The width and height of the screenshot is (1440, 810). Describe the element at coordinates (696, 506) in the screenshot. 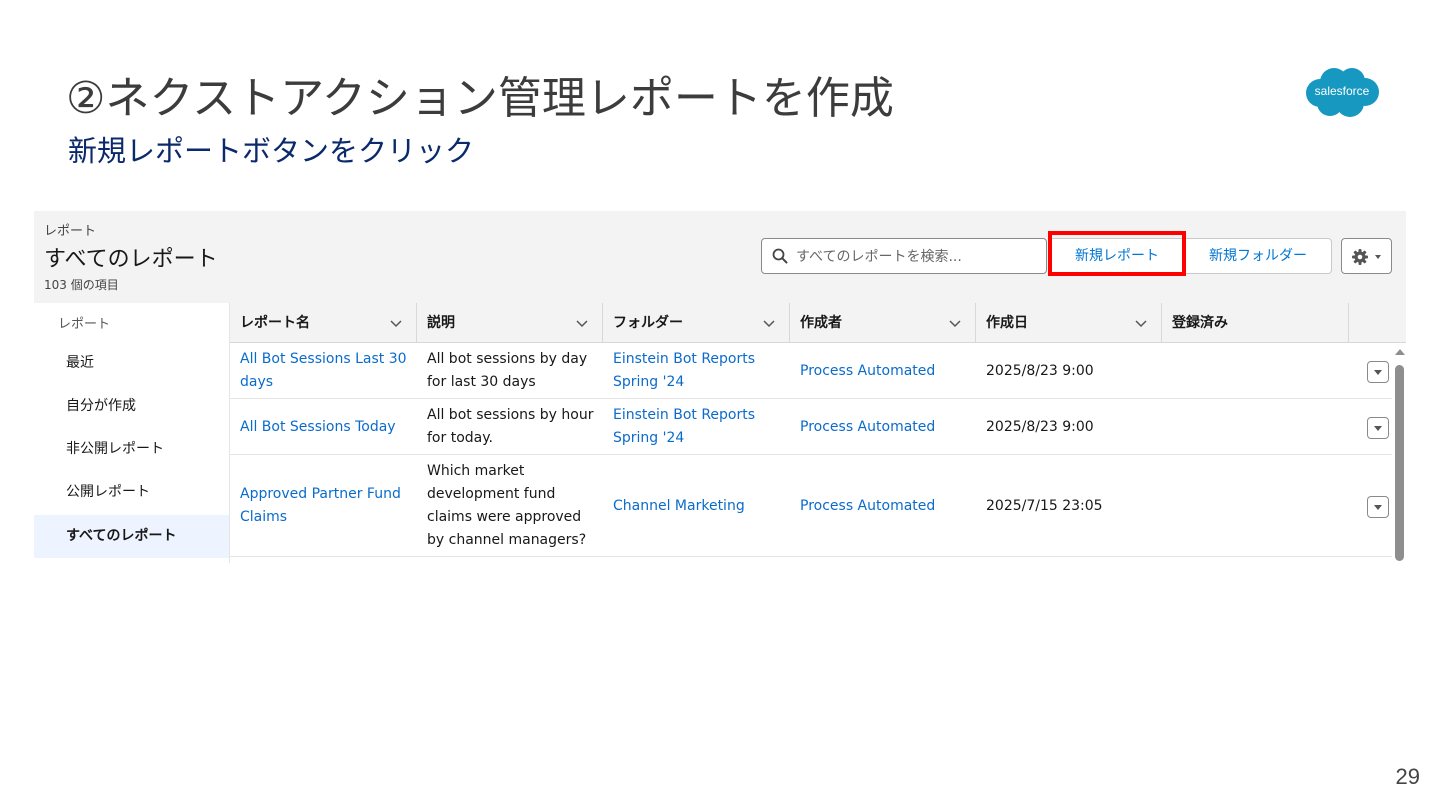

I see `folder-link: Channel Marketing` at that location.